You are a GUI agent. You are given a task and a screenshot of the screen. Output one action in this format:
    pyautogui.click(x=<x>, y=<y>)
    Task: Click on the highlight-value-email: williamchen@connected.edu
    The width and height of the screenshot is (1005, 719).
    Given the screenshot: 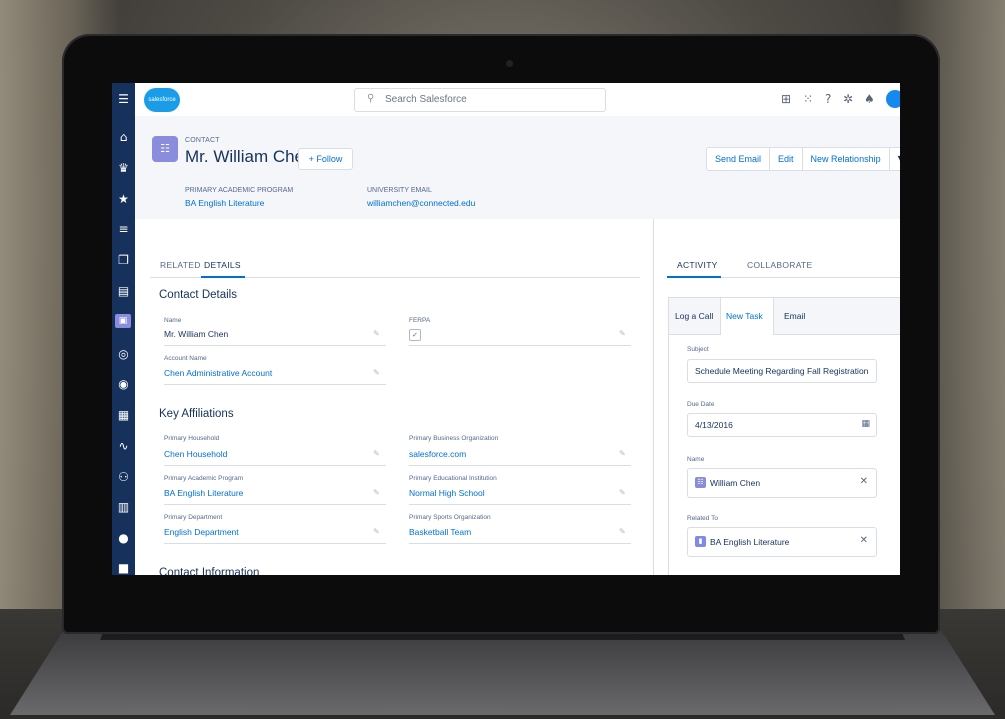 What is the action you would take?
    pyautogui.click(x=421, y=203)
    